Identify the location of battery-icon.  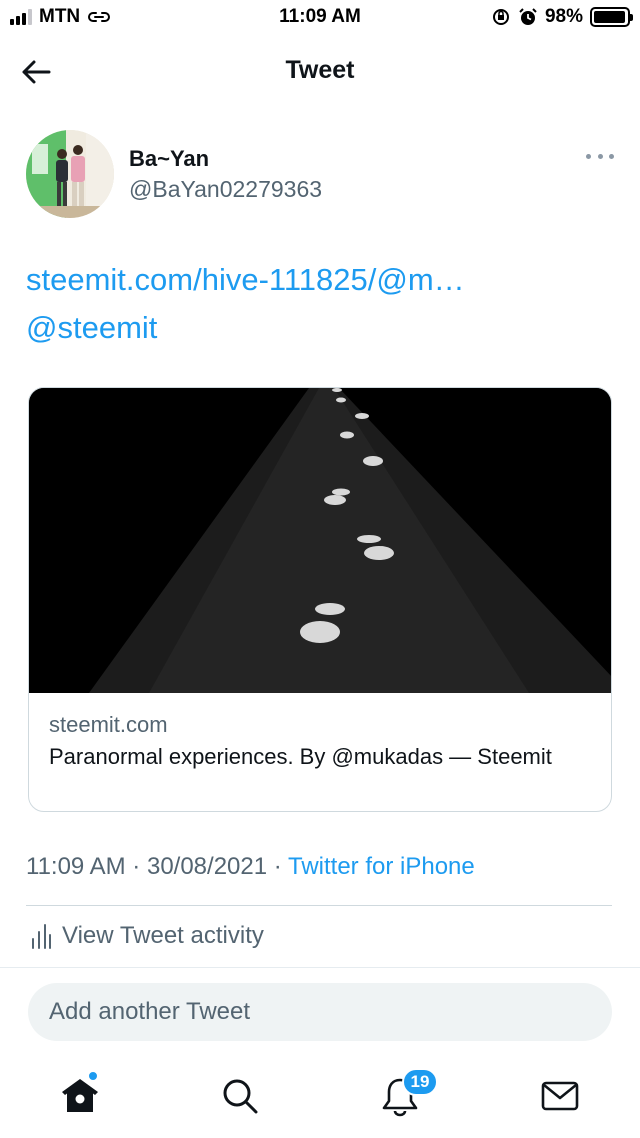
(611, 17).